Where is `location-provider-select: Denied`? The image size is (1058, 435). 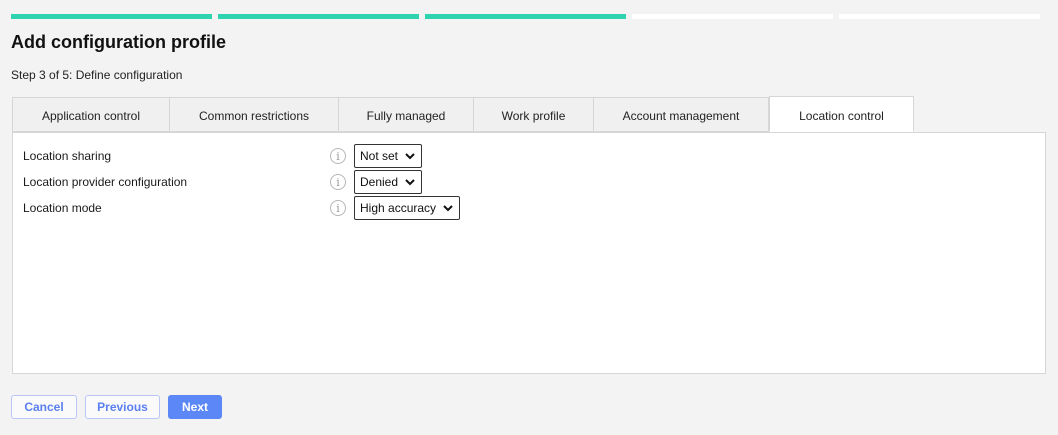 location-provider-select: Denied is located at coordinates (388, 182).